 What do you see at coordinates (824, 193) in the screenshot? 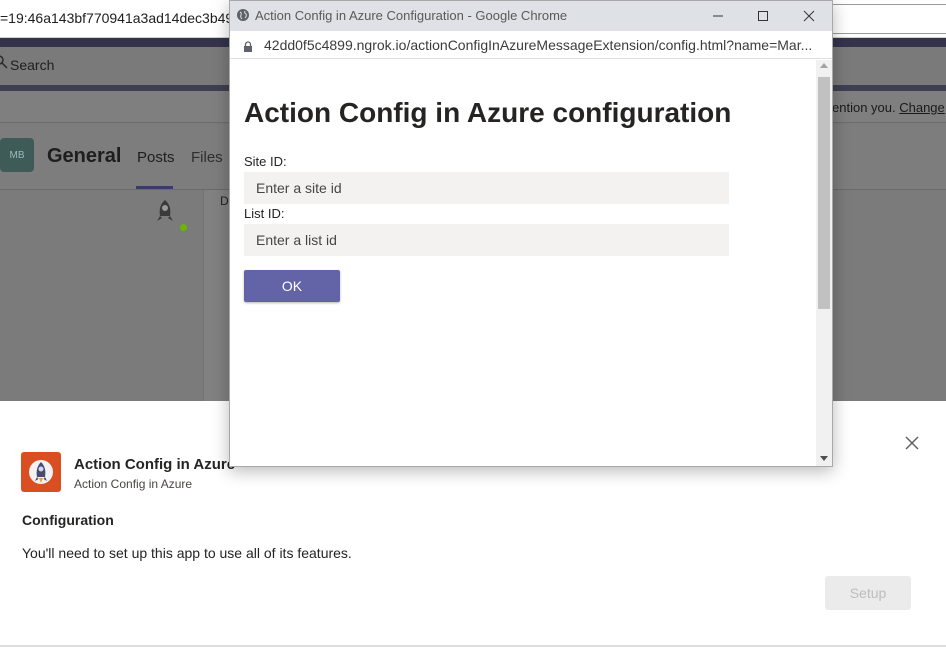
I see `scrollbar-thumb` at bounding box center [824, 193].